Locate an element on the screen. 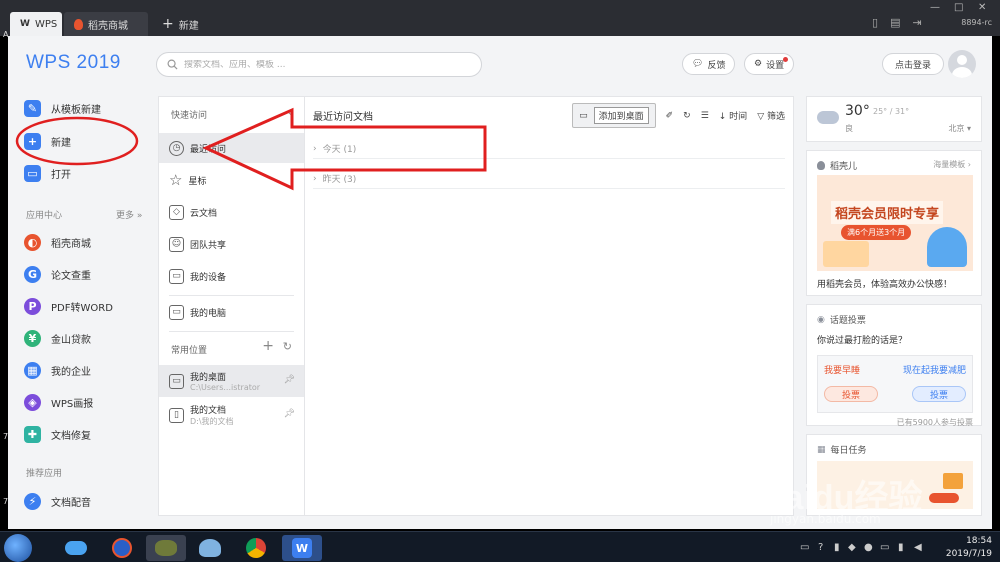  person-graphic is located at coordinates (947, 247).